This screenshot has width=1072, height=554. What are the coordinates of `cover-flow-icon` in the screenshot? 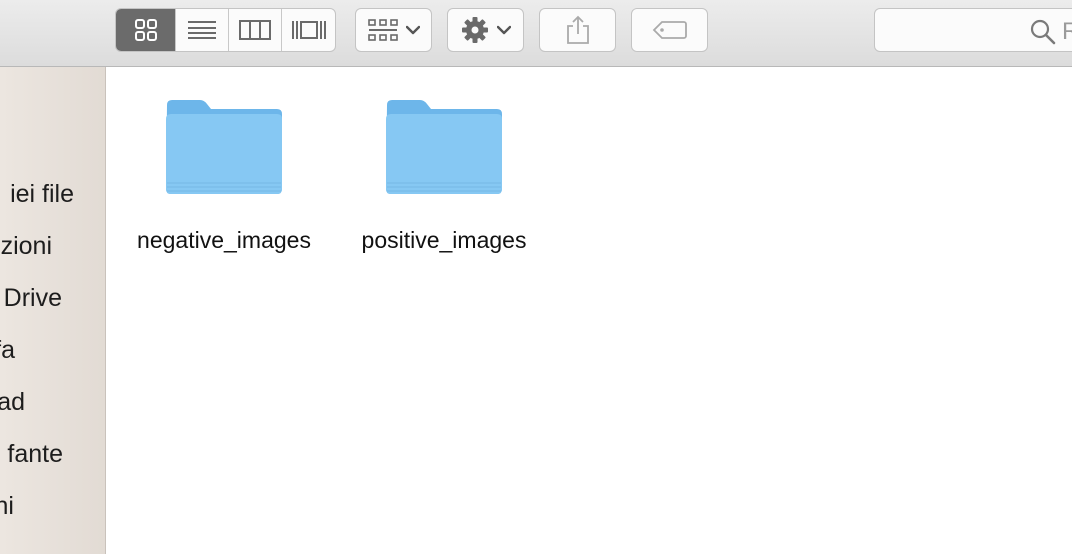 It's located at (308, 30).